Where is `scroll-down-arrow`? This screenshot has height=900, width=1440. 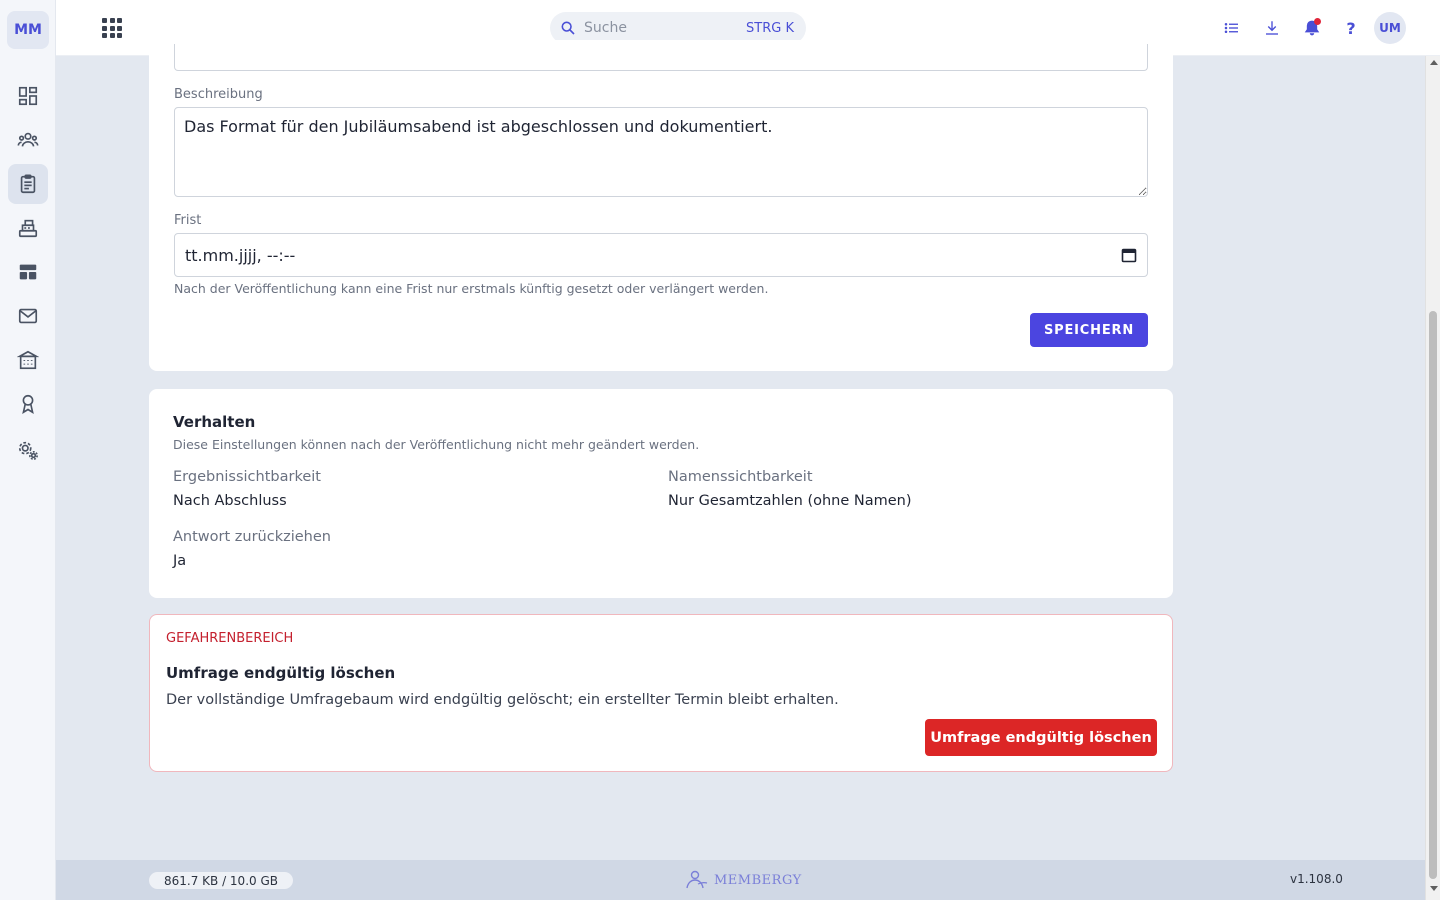 scroll-down-arrow is located at coordinates (1434, 888).